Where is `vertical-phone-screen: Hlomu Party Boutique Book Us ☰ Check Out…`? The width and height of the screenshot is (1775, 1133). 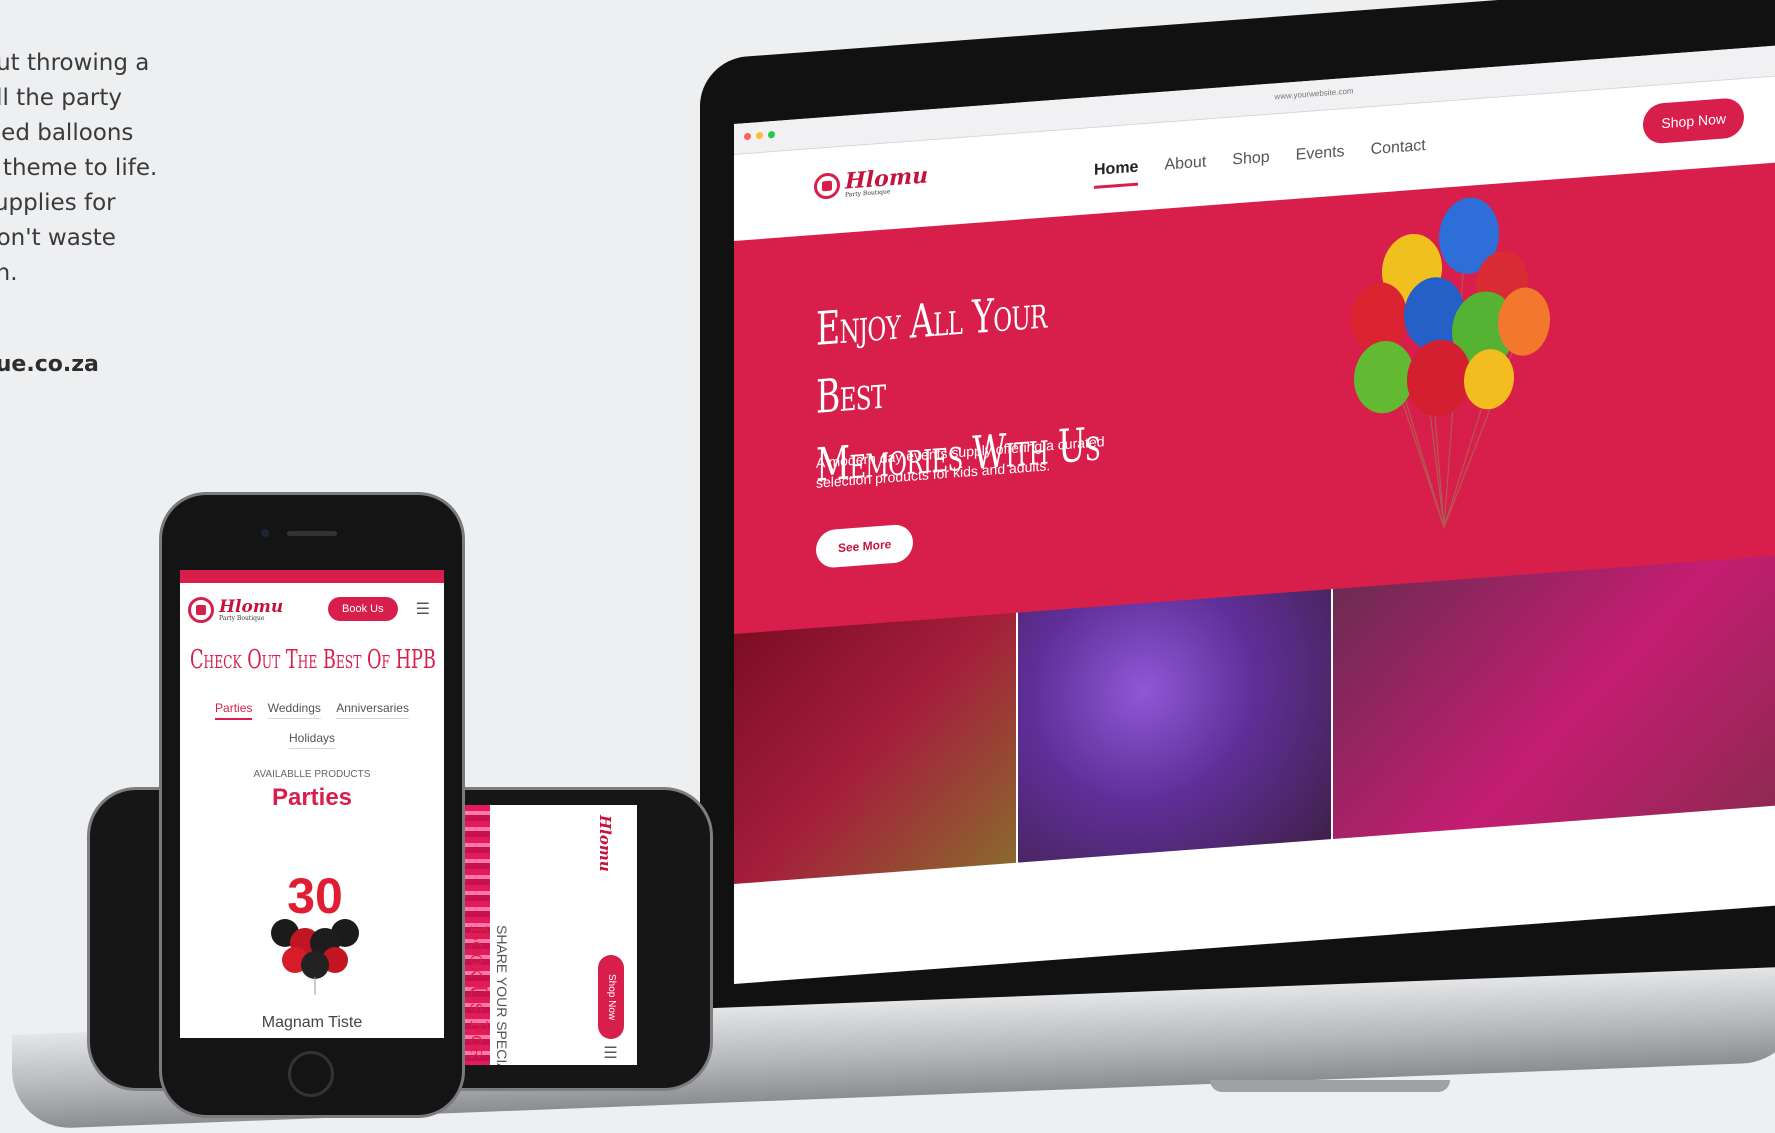
vertical-phone-screen: Hlomu Party Boutique Book Us ☰ Check Out… is located at coordinates (312, 804).